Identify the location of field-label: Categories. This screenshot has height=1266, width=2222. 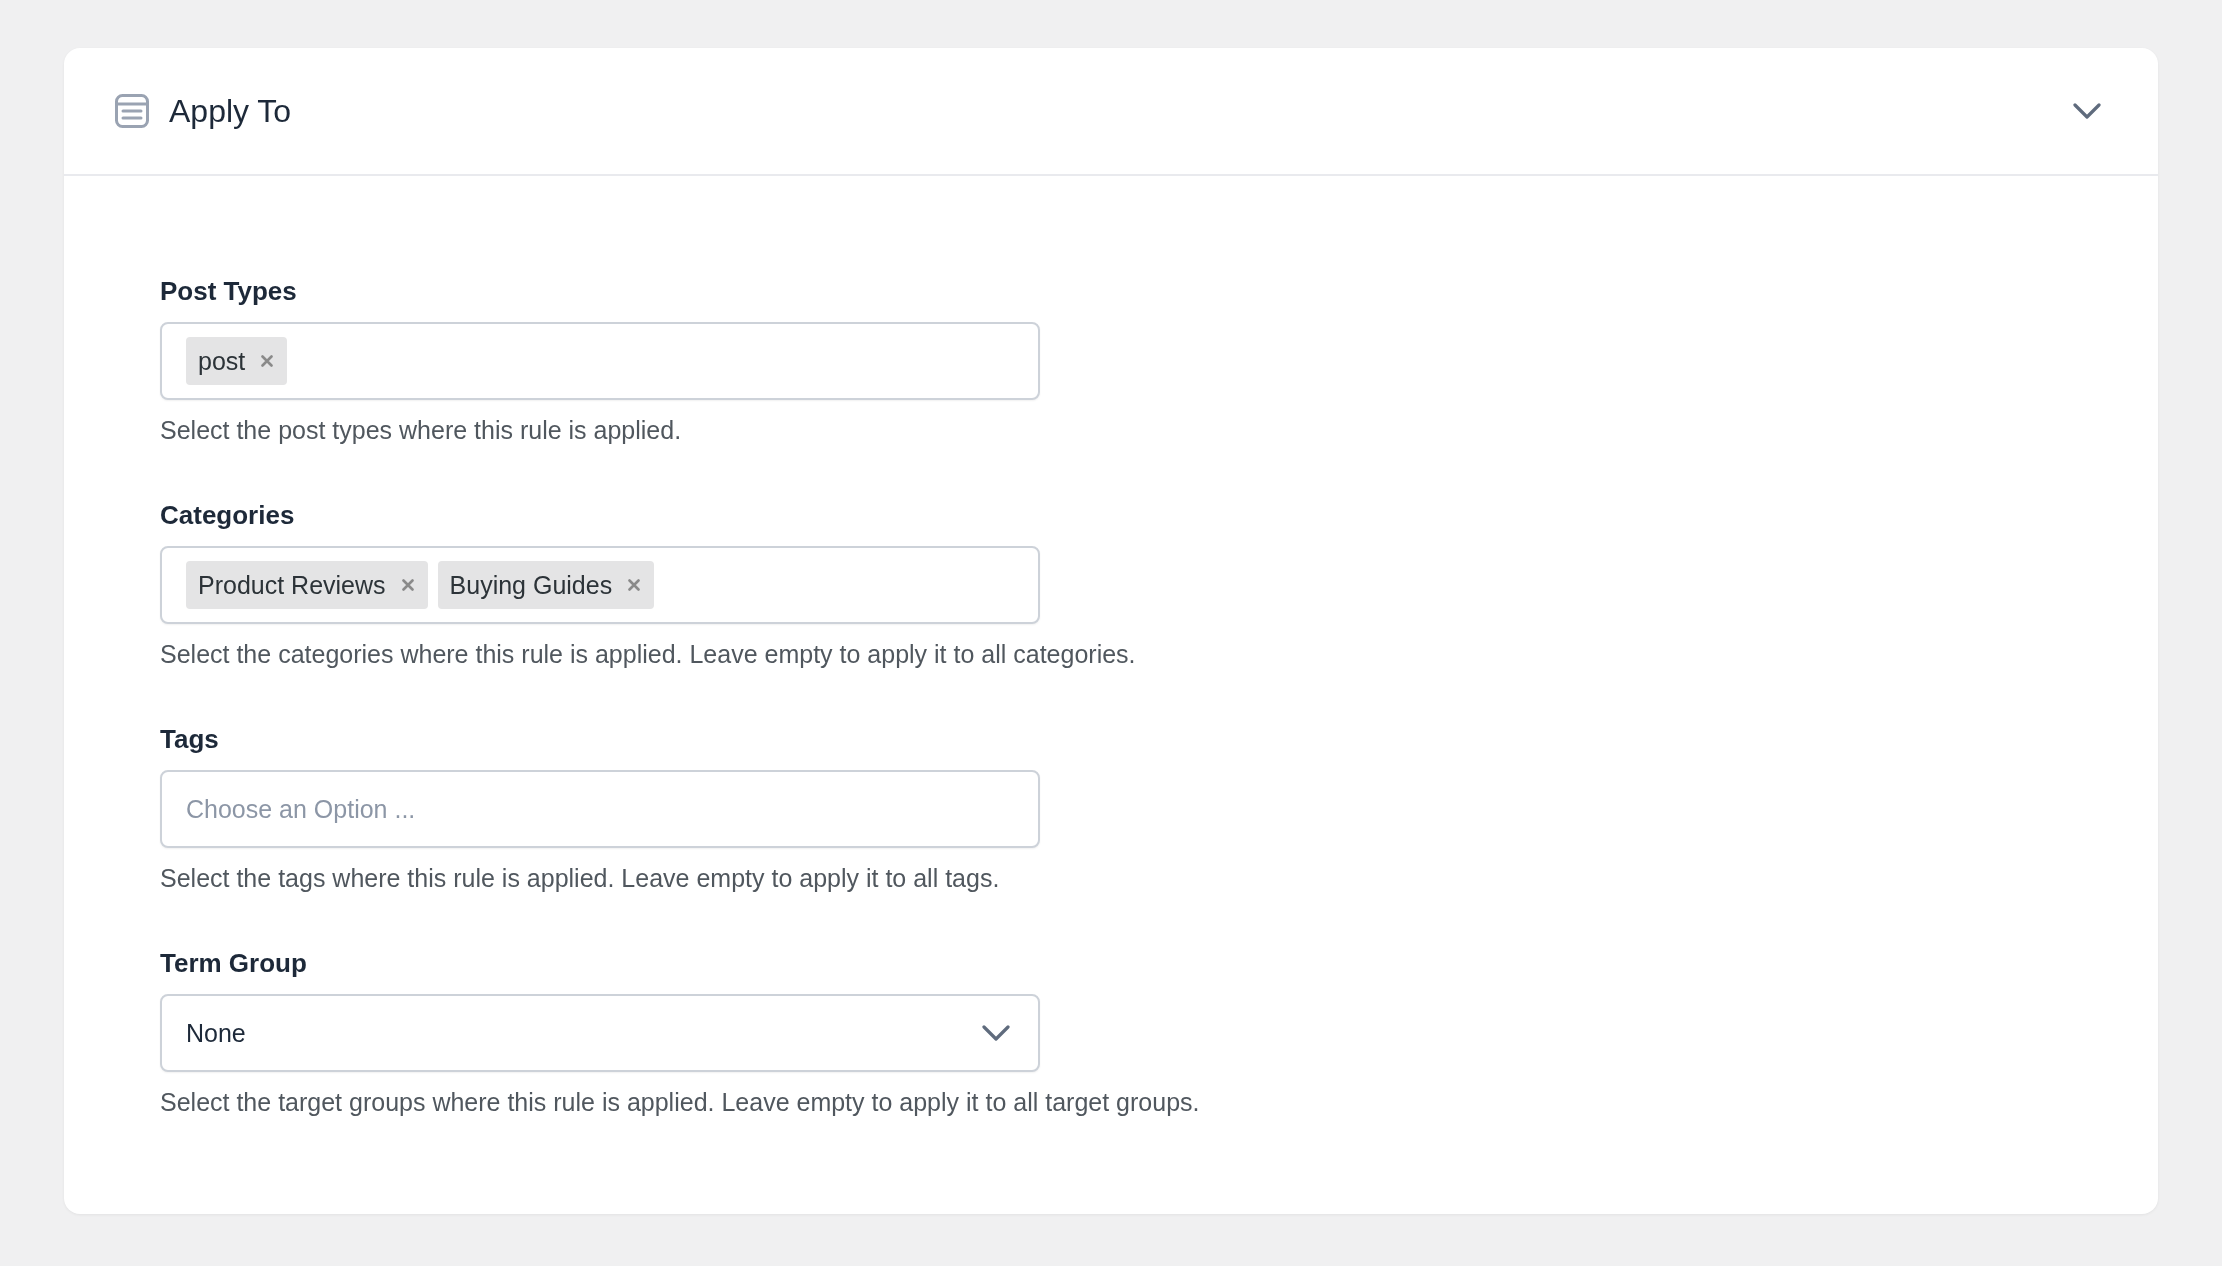
(227, 515).